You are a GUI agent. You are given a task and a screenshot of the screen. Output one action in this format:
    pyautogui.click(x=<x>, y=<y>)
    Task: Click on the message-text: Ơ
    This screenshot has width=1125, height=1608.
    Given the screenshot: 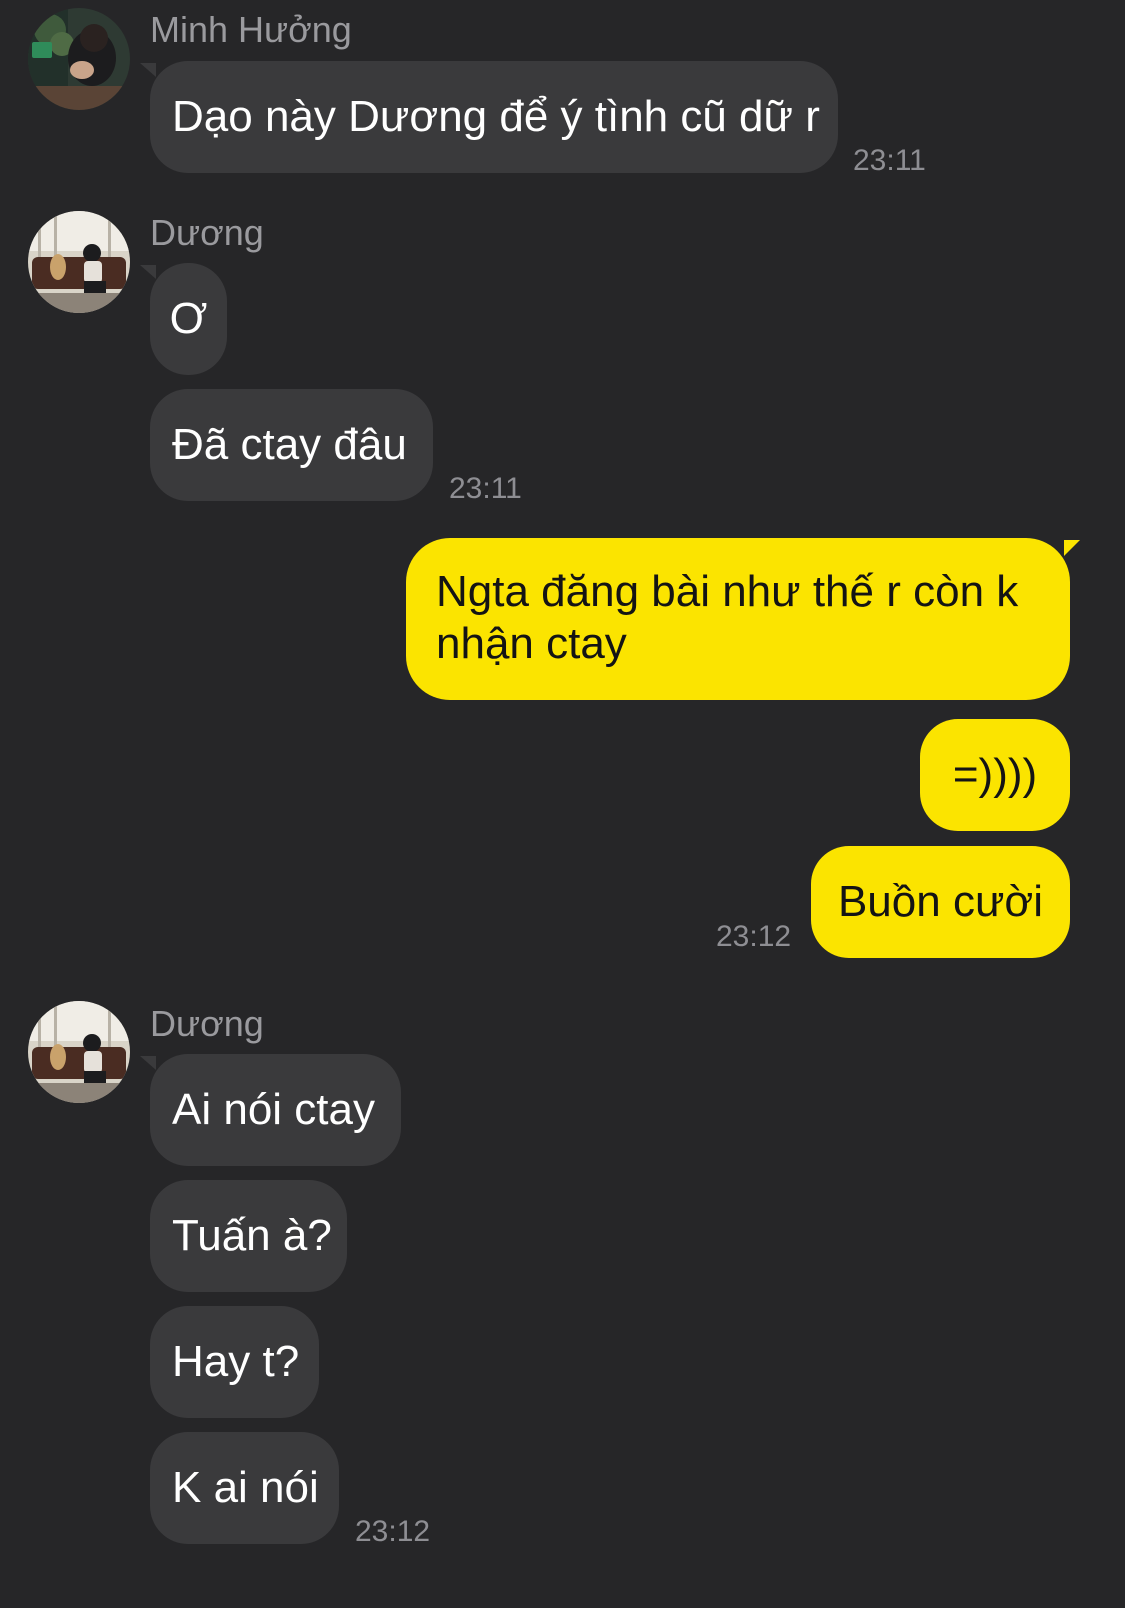 What is the action you would take?
    pyautogui.click(x=188, y=318)
    